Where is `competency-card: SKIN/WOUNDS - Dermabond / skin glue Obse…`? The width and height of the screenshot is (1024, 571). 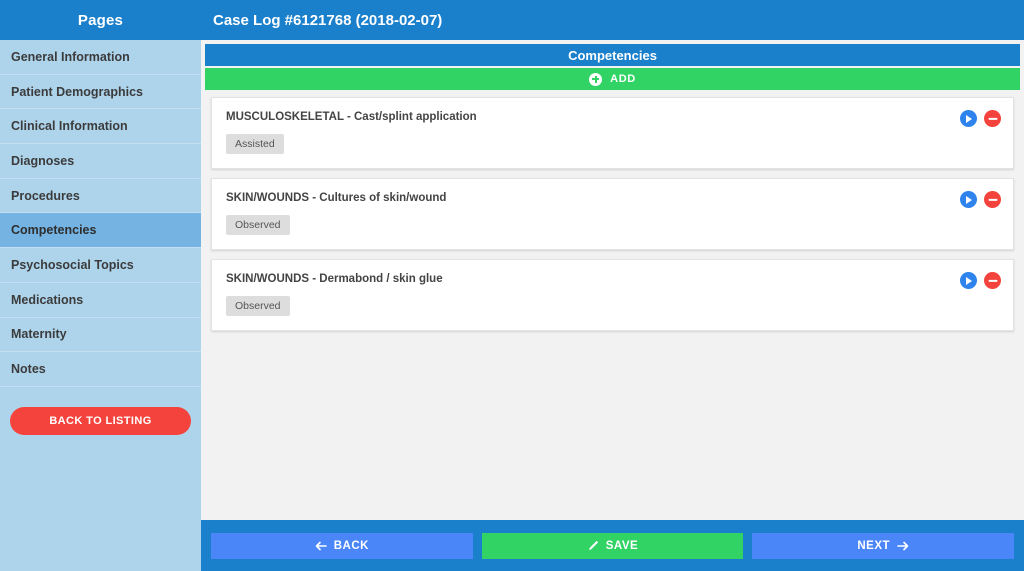 competency-card: SKIN/WOUNDS - Dermabond / skin glue Obse… is located at coordinates (612, 295).